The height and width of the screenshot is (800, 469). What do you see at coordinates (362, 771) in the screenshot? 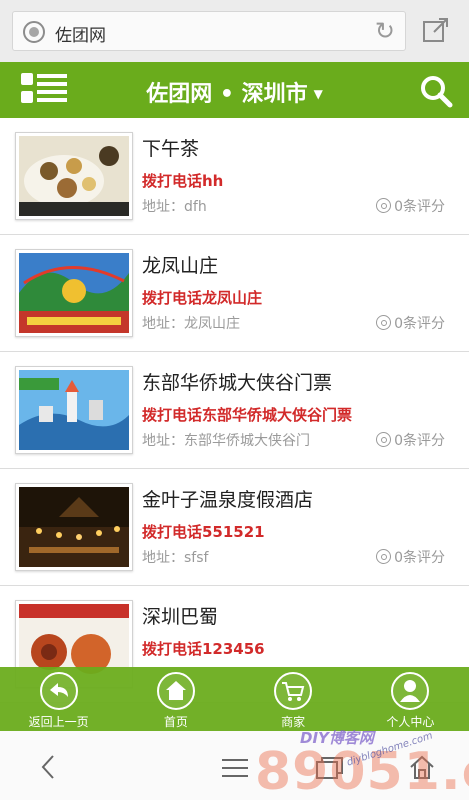
I see `watermark-number: 89051.cn` at bounding box center [362, 771].